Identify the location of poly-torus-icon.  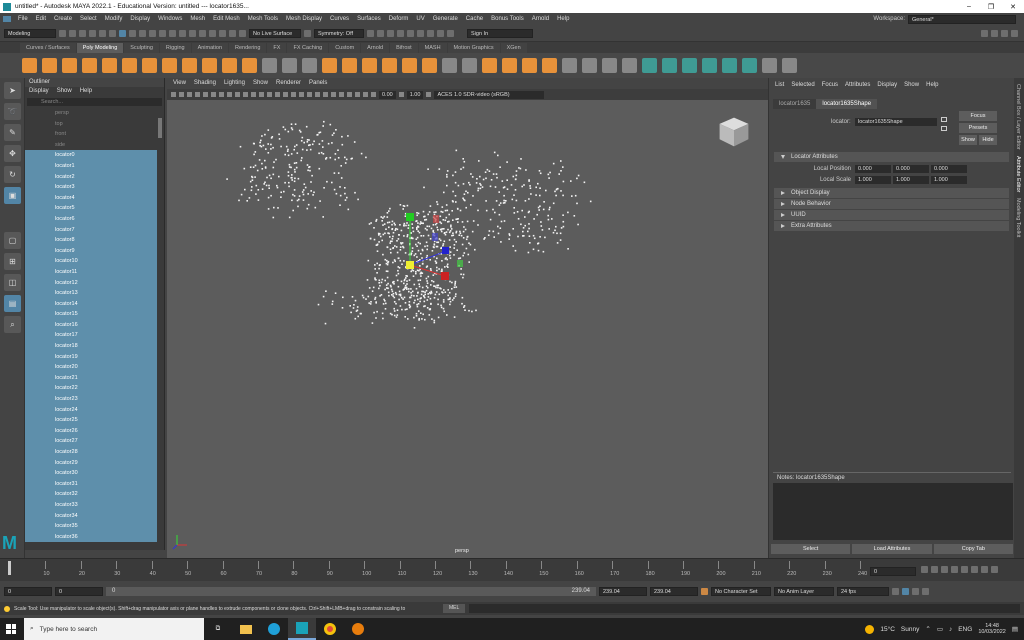
(109, 65).